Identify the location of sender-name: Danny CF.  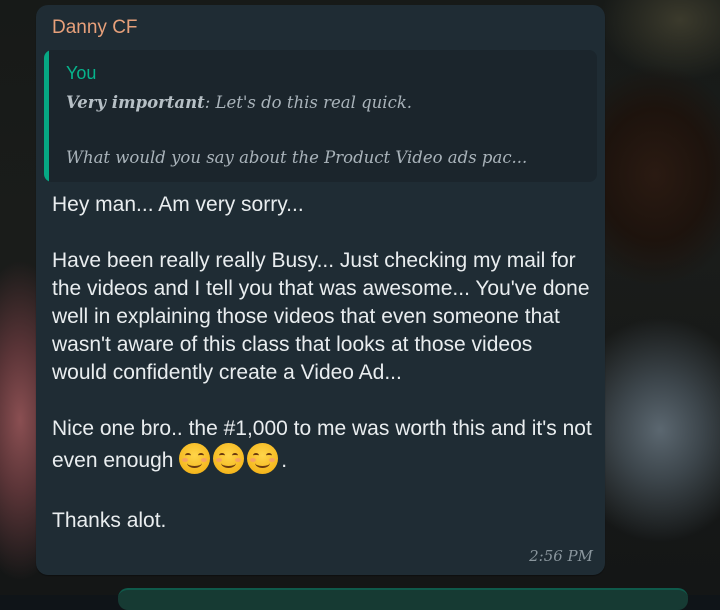
(95, 28).